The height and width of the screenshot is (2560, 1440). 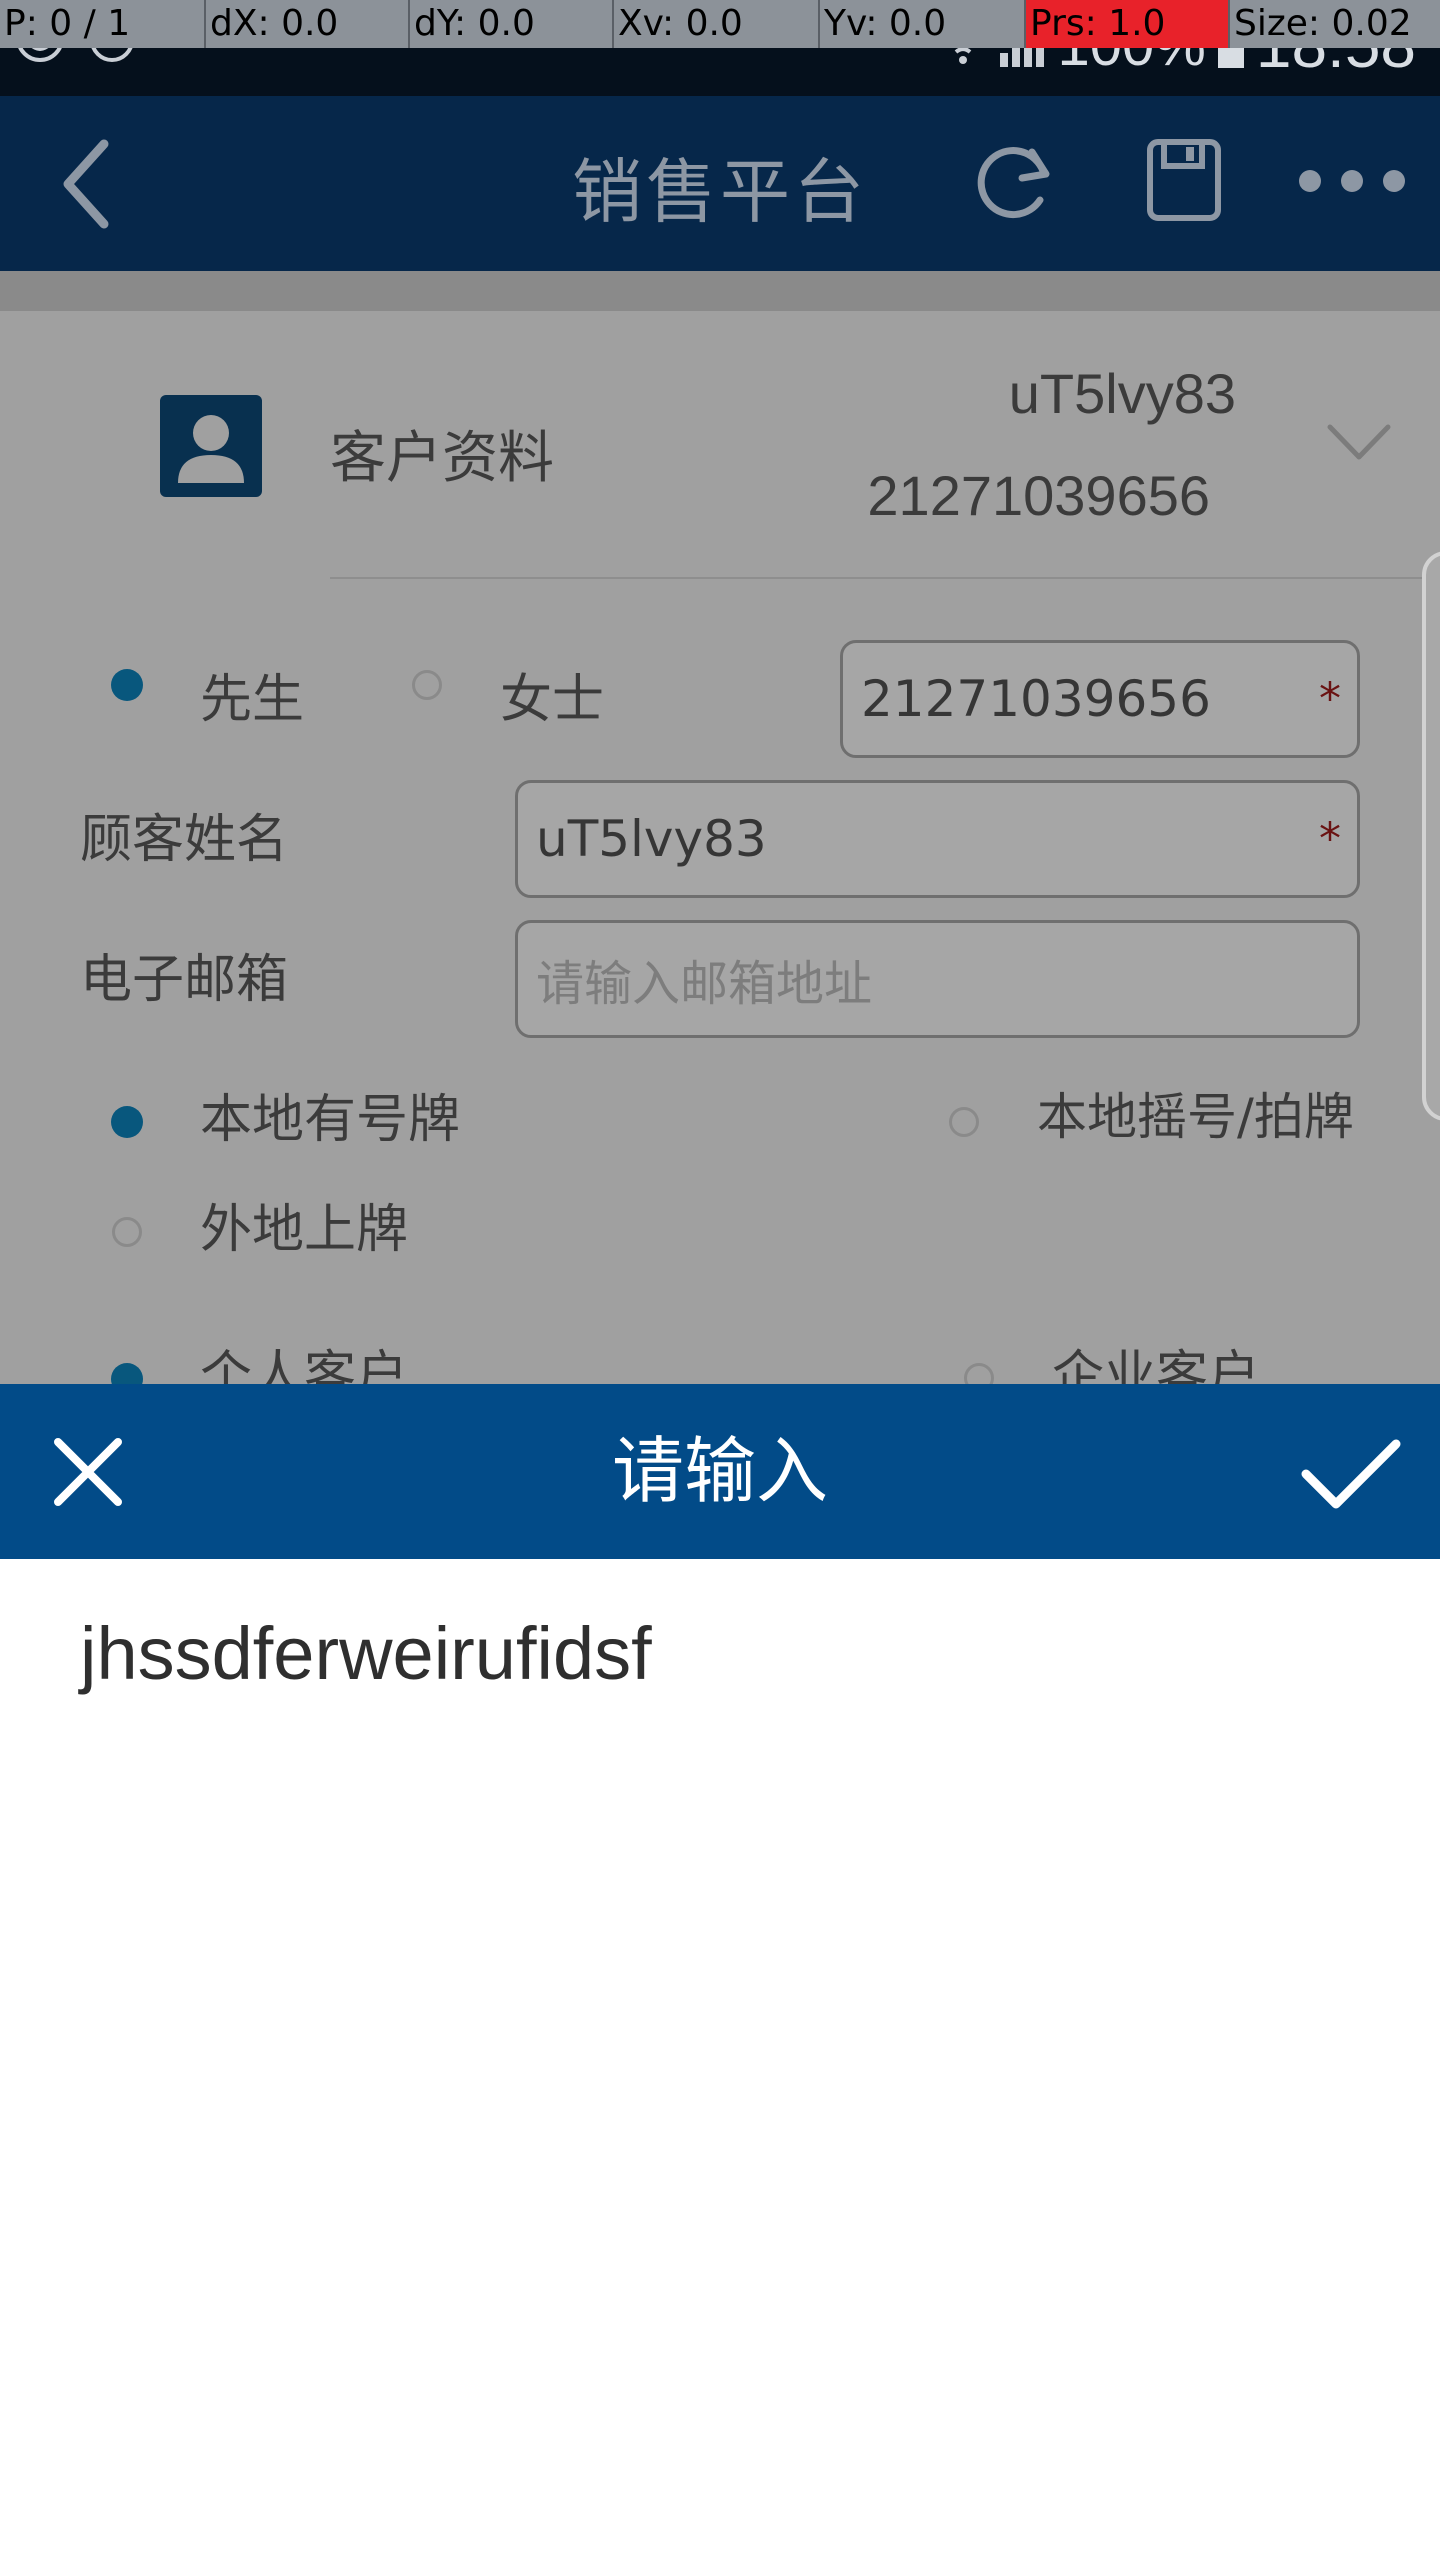 I want to click on radio-ms-label: 女士, so click(x=552, y=700).